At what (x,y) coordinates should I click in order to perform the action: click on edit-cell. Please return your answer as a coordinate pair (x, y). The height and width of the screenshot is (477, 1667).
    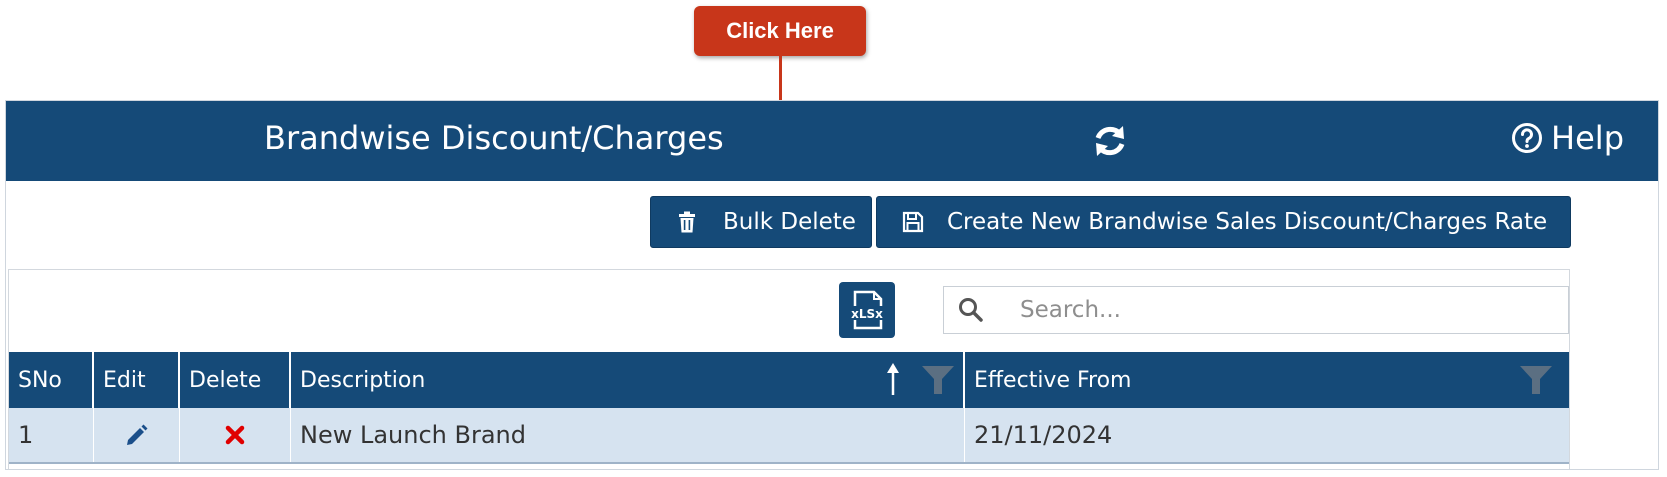
    Looking at the image, I should click on (137, 435).